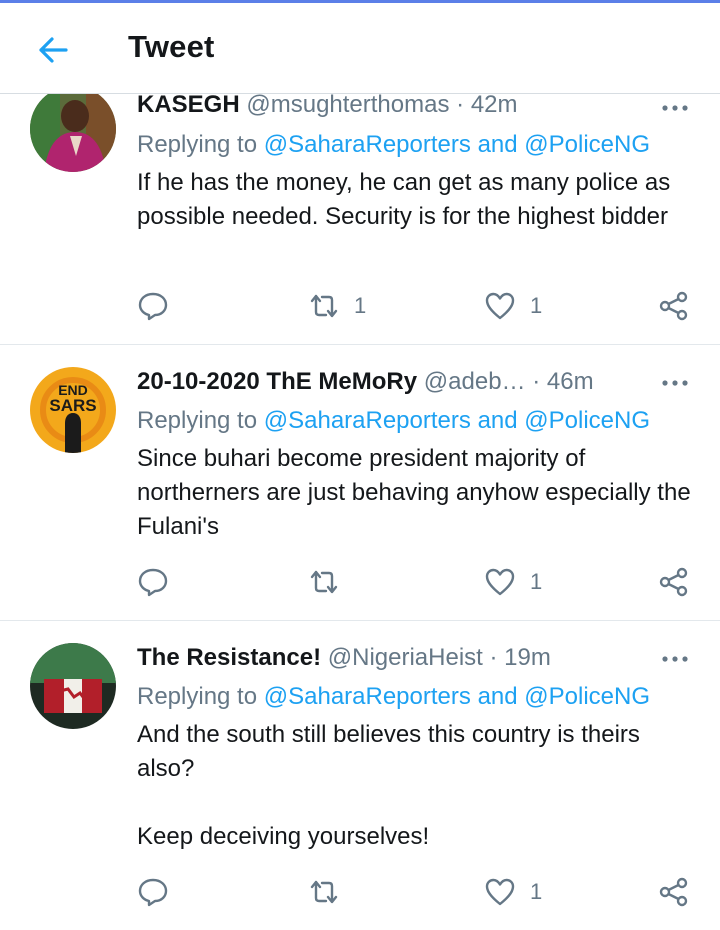  I want to click on retweet-button: 1, so click(337, 306).